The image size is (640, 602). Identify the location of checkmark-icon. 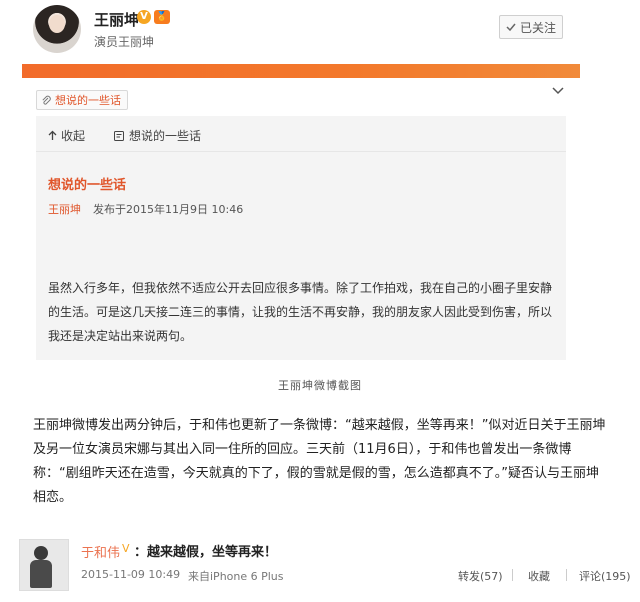
(511, 27).